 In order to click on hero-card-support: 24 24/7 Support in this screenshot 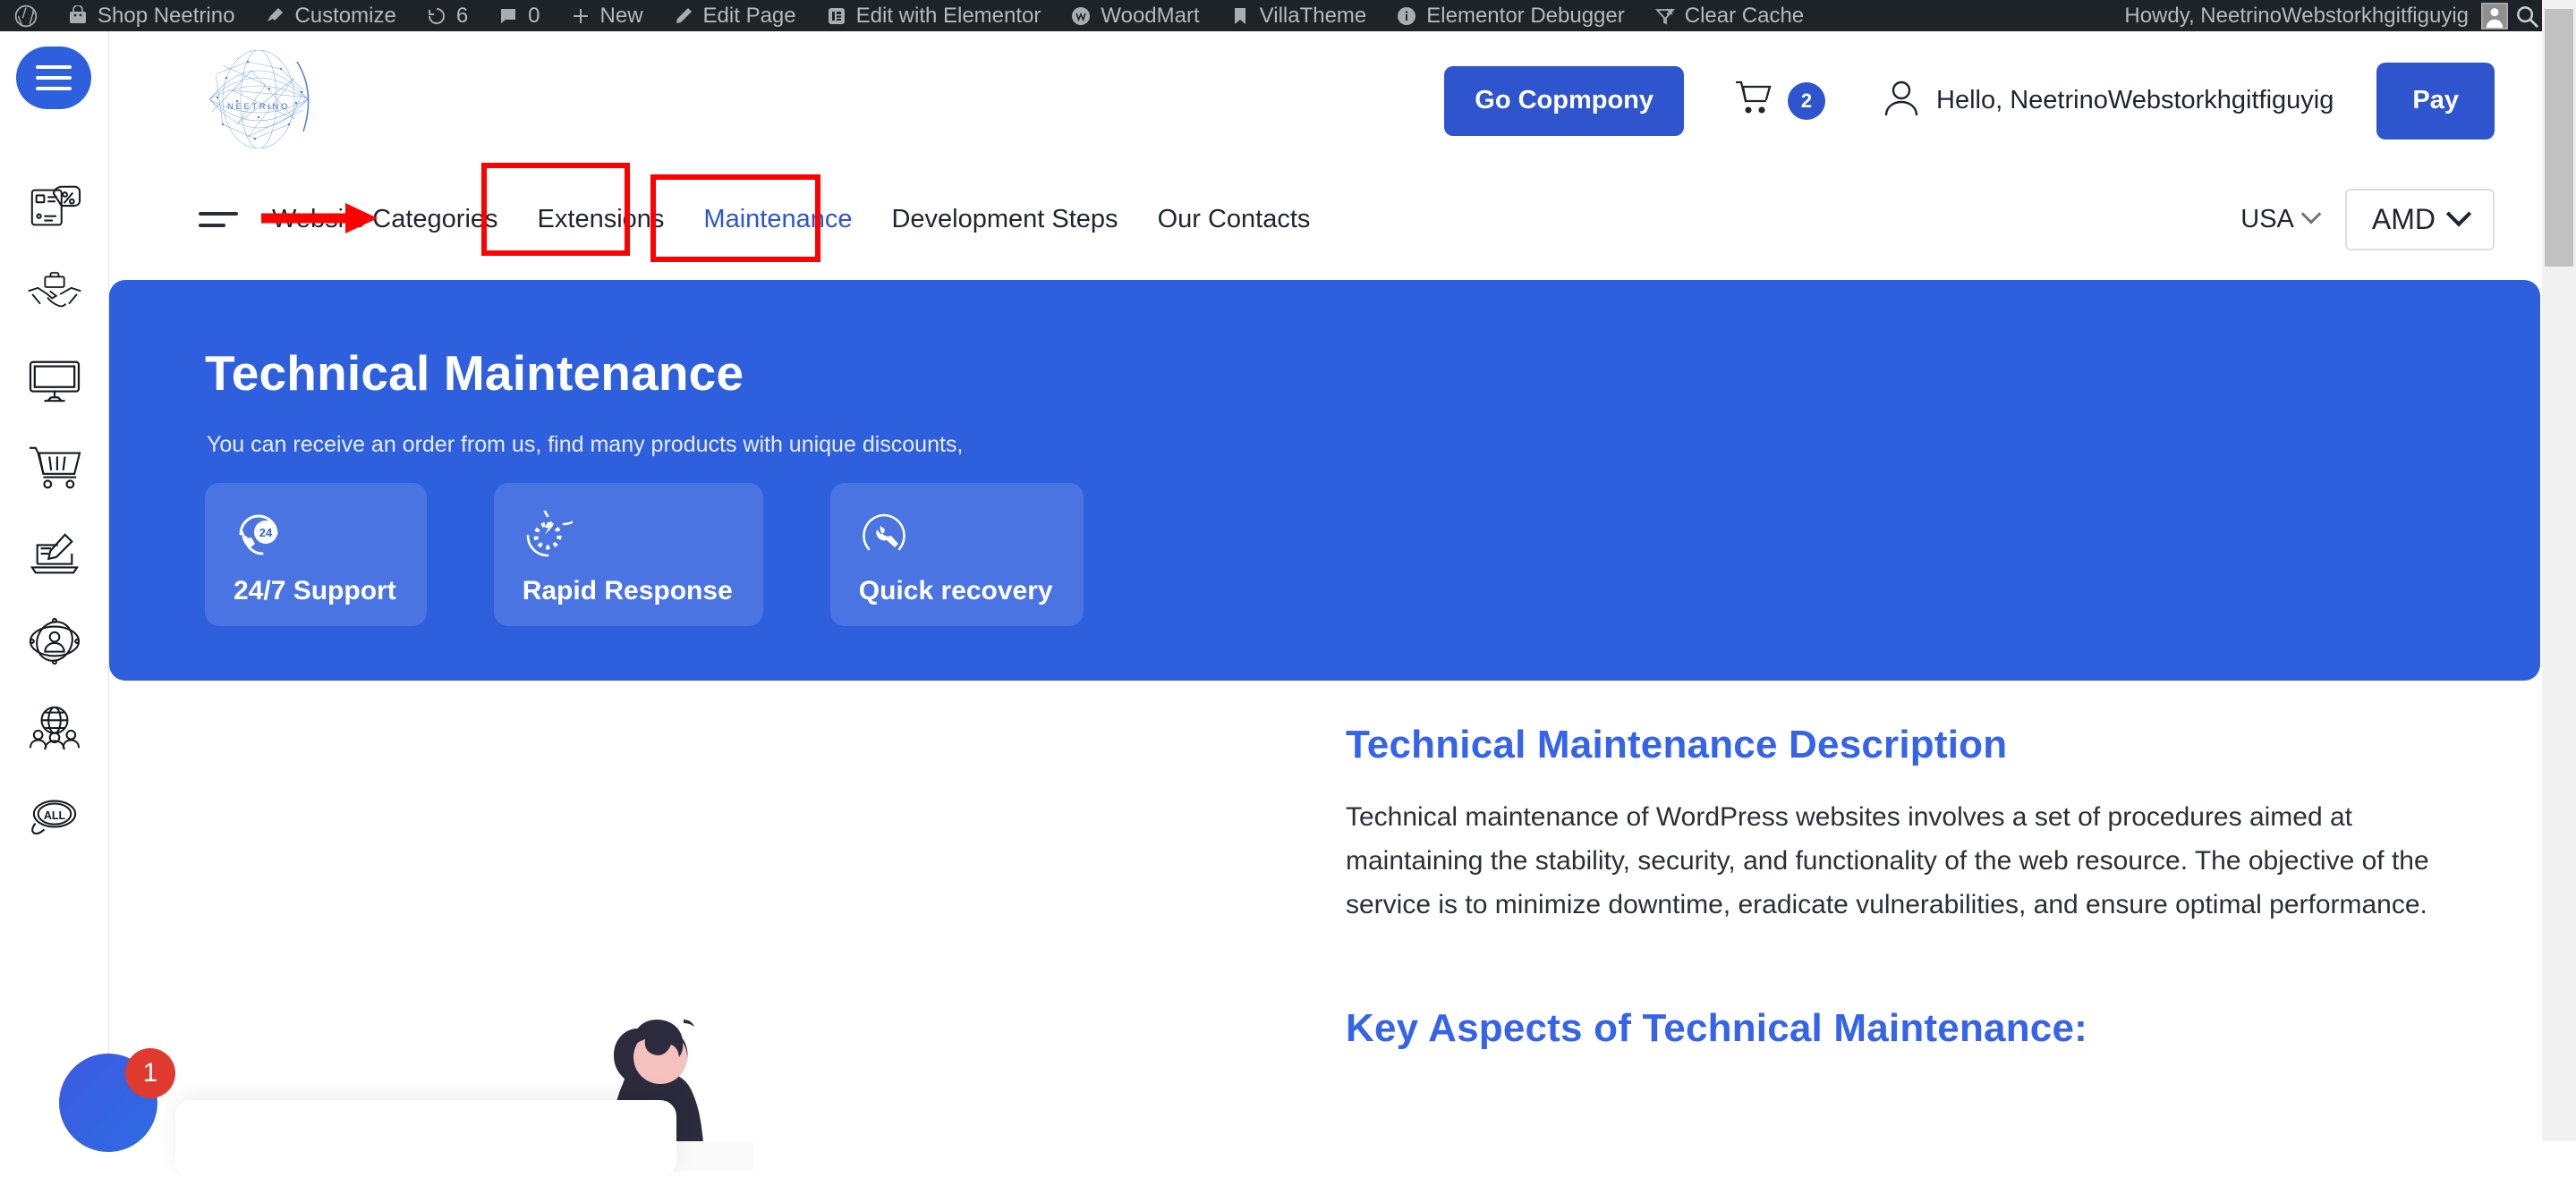, I will do `click(316, 554)`.